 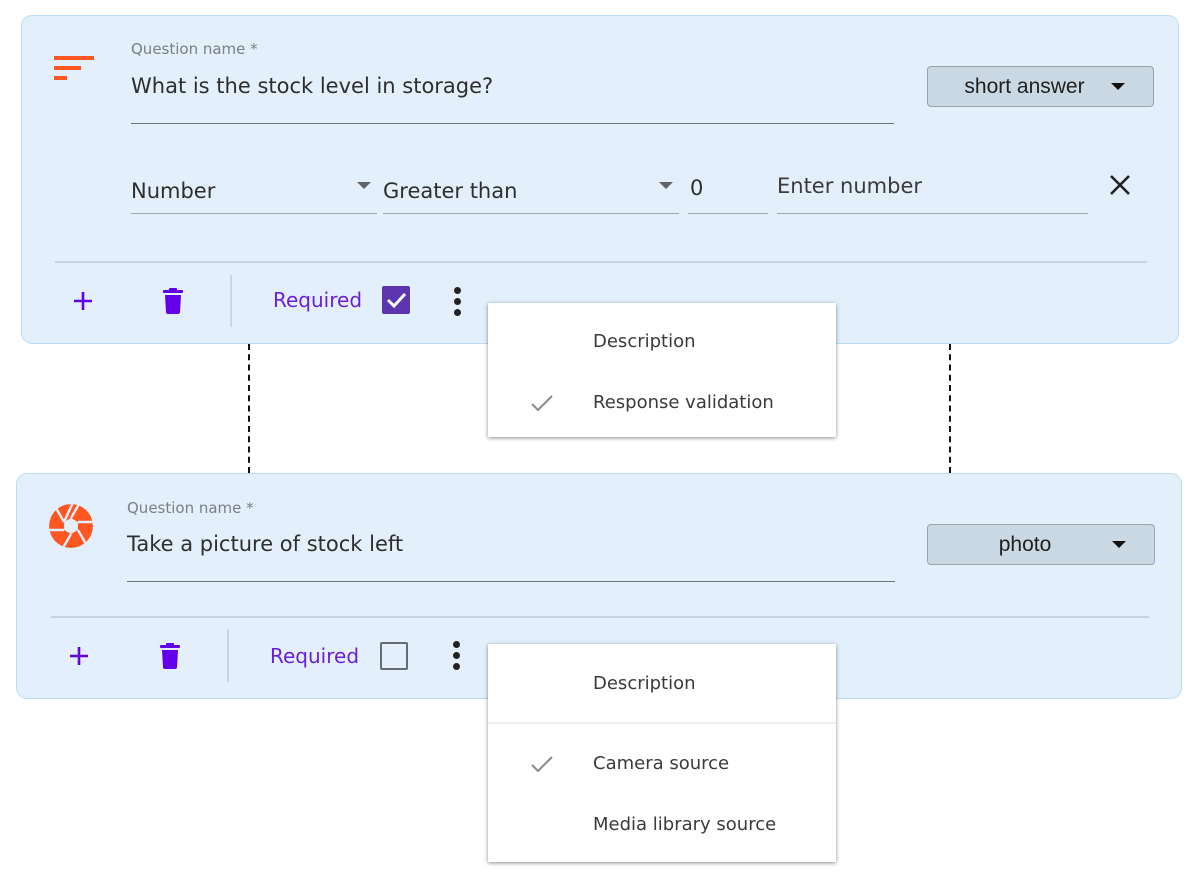 I want to click on menu-item-camera-source: Camera source, so click(x=662, y=764).